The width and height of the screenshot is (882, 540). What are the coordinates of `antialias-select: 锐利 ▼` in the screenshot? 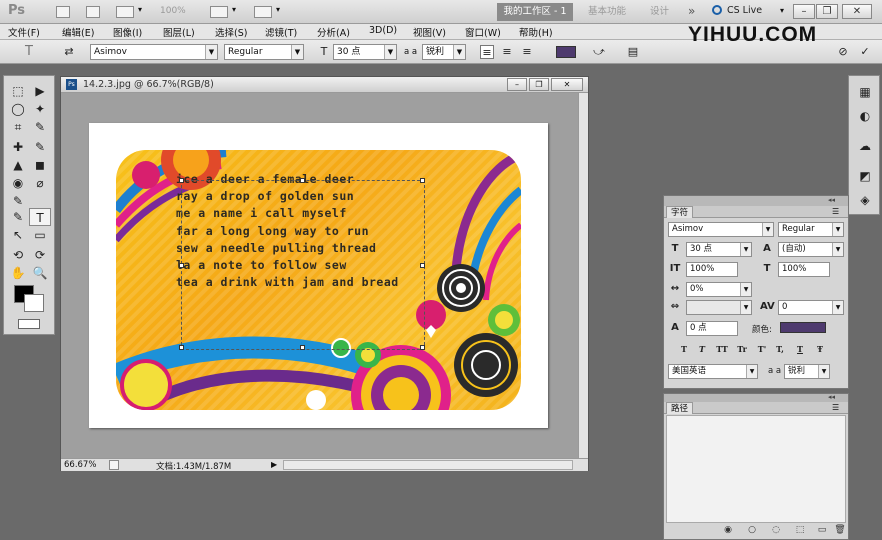 It's located at (444, 52).